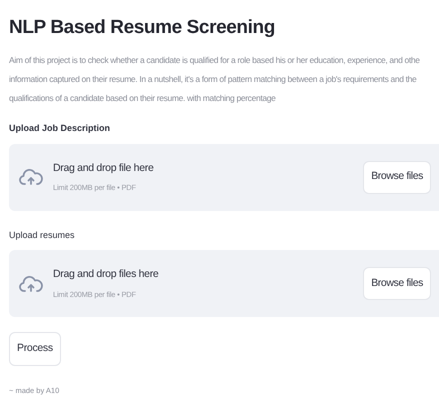  Describe the element at coordinates (59, 128) in the screenshot. I see `upload-label: Upload Job Description` at that location.